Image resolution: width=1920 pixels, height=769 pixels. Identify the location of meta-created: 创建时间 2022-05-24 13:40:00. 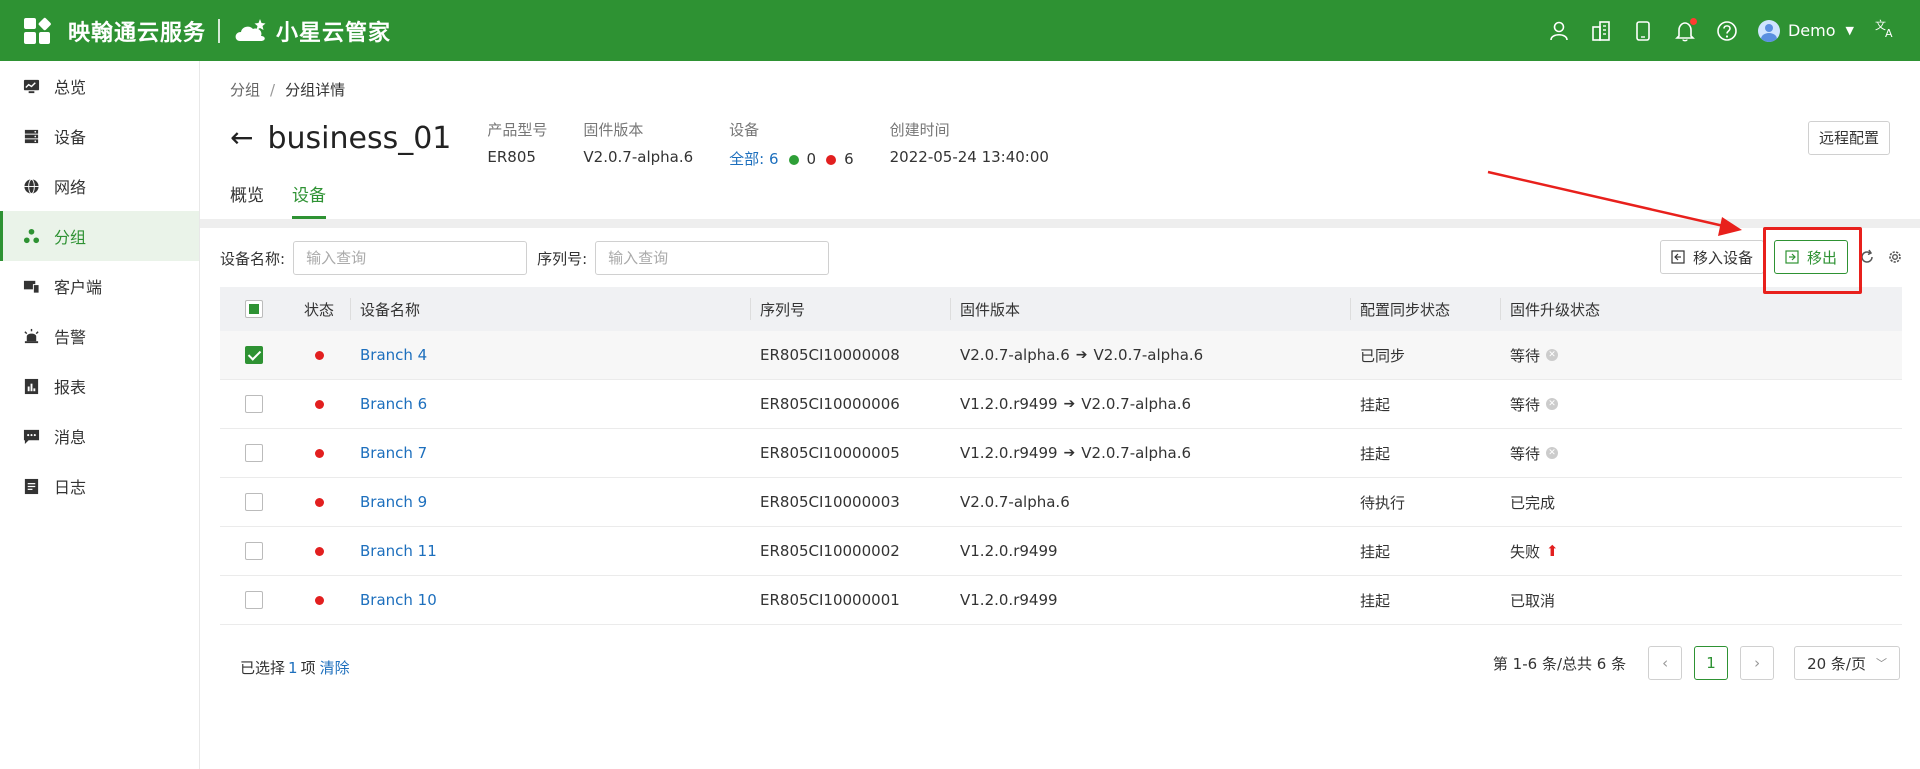
(969, 142).